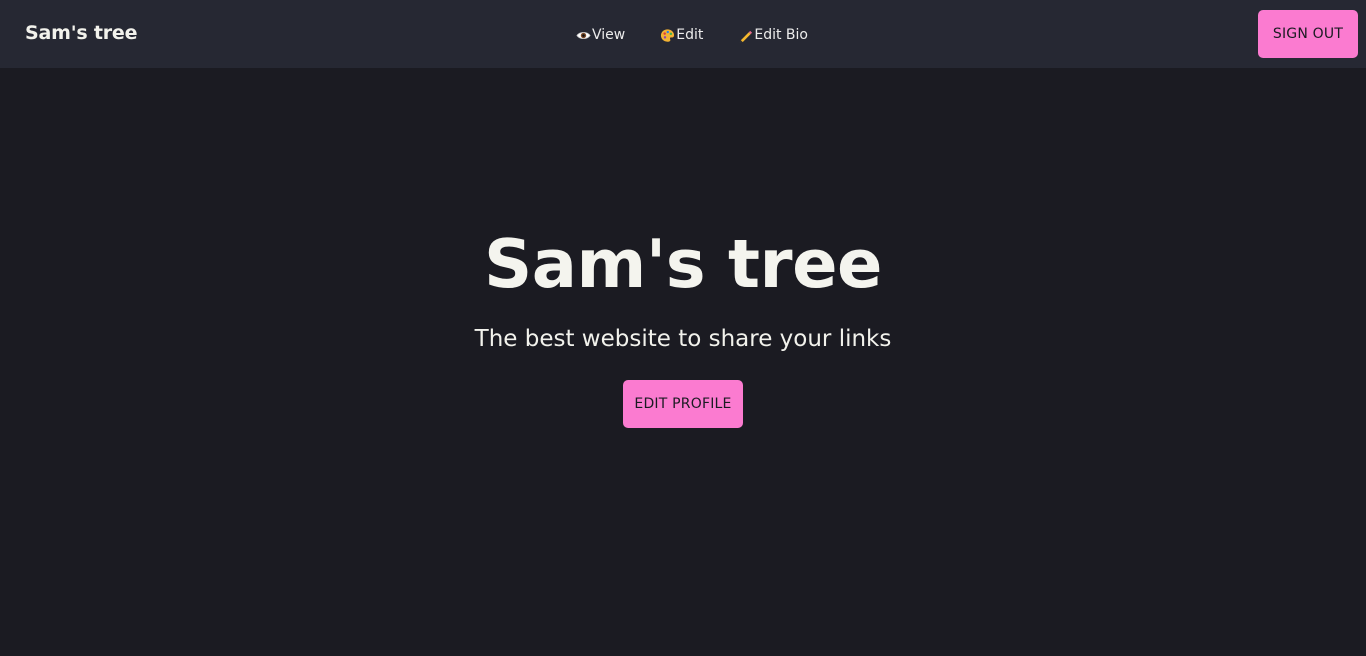 This screenshot has width=1366, height=656. I want to click on top-navbar: Sam's tree View Edit Edit Bio SIGN OUT, so click(683, 34).